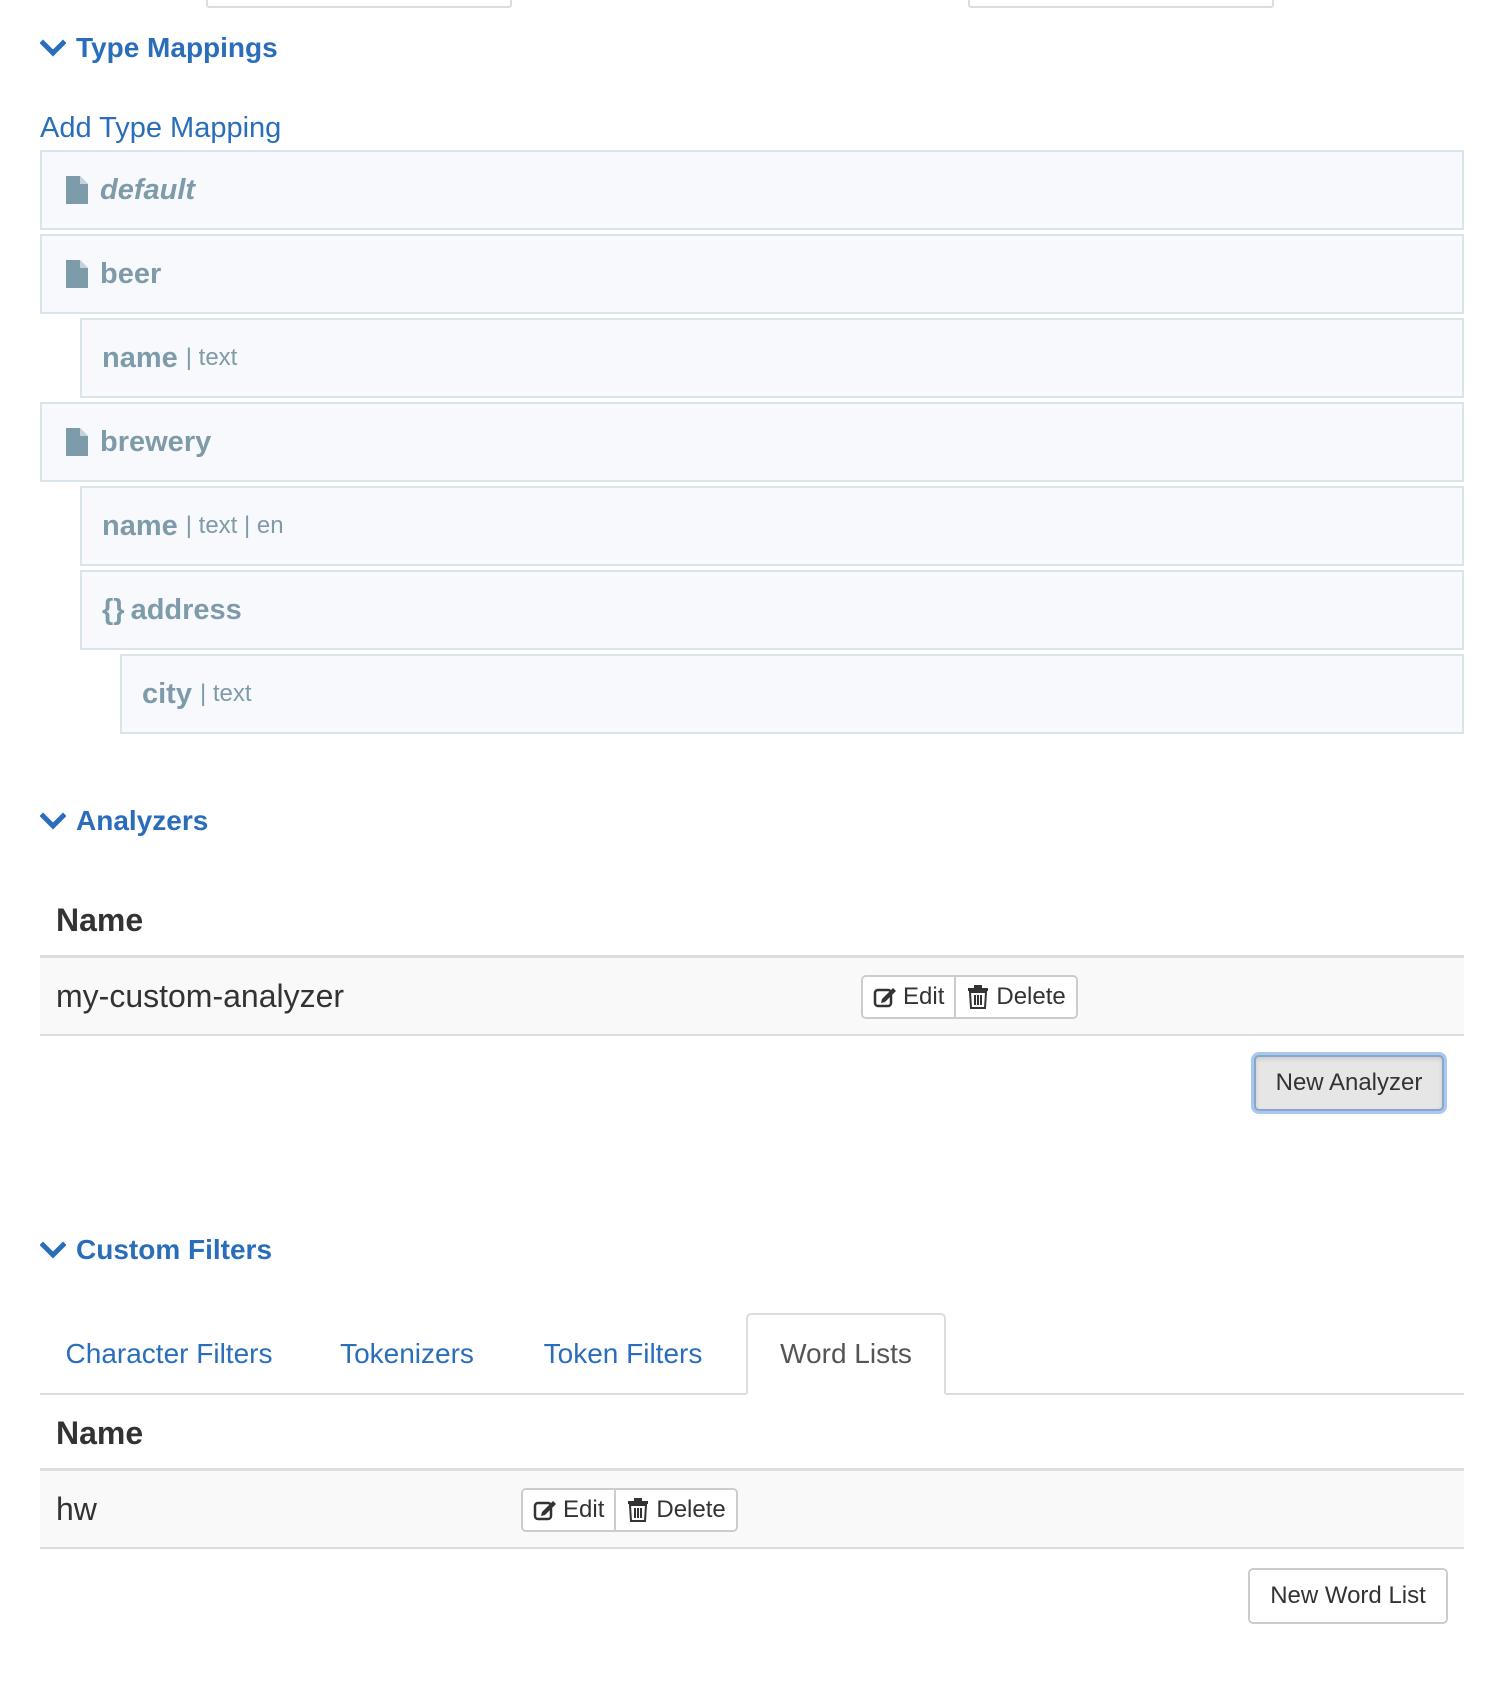 This screenshot has height=1694, width=1510. What do you see at coordinates (113, 609) in the screenshot?
I see `object-braces-icon: {}` at bounding box center [113, 609].